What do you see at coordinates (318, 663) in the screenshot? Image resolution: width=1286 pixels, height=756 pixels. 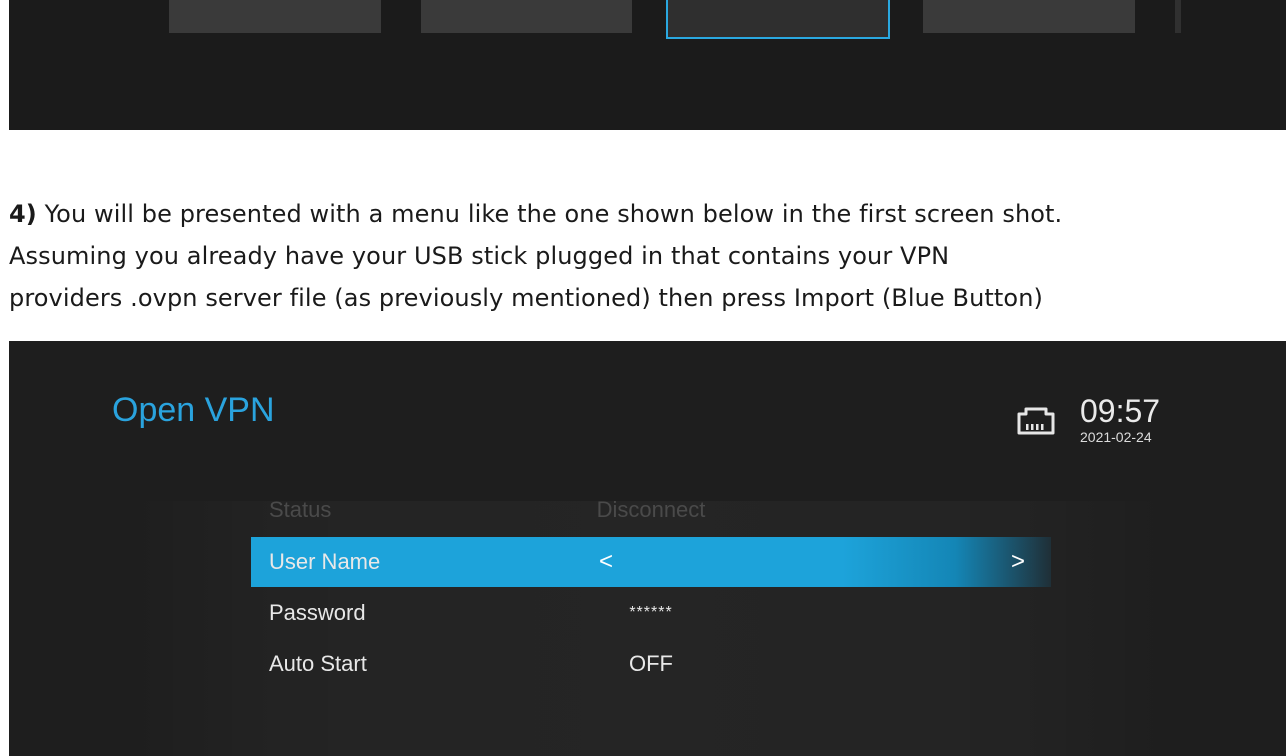 I see `row-label: Auto Start` at bounding box center [318, 663].